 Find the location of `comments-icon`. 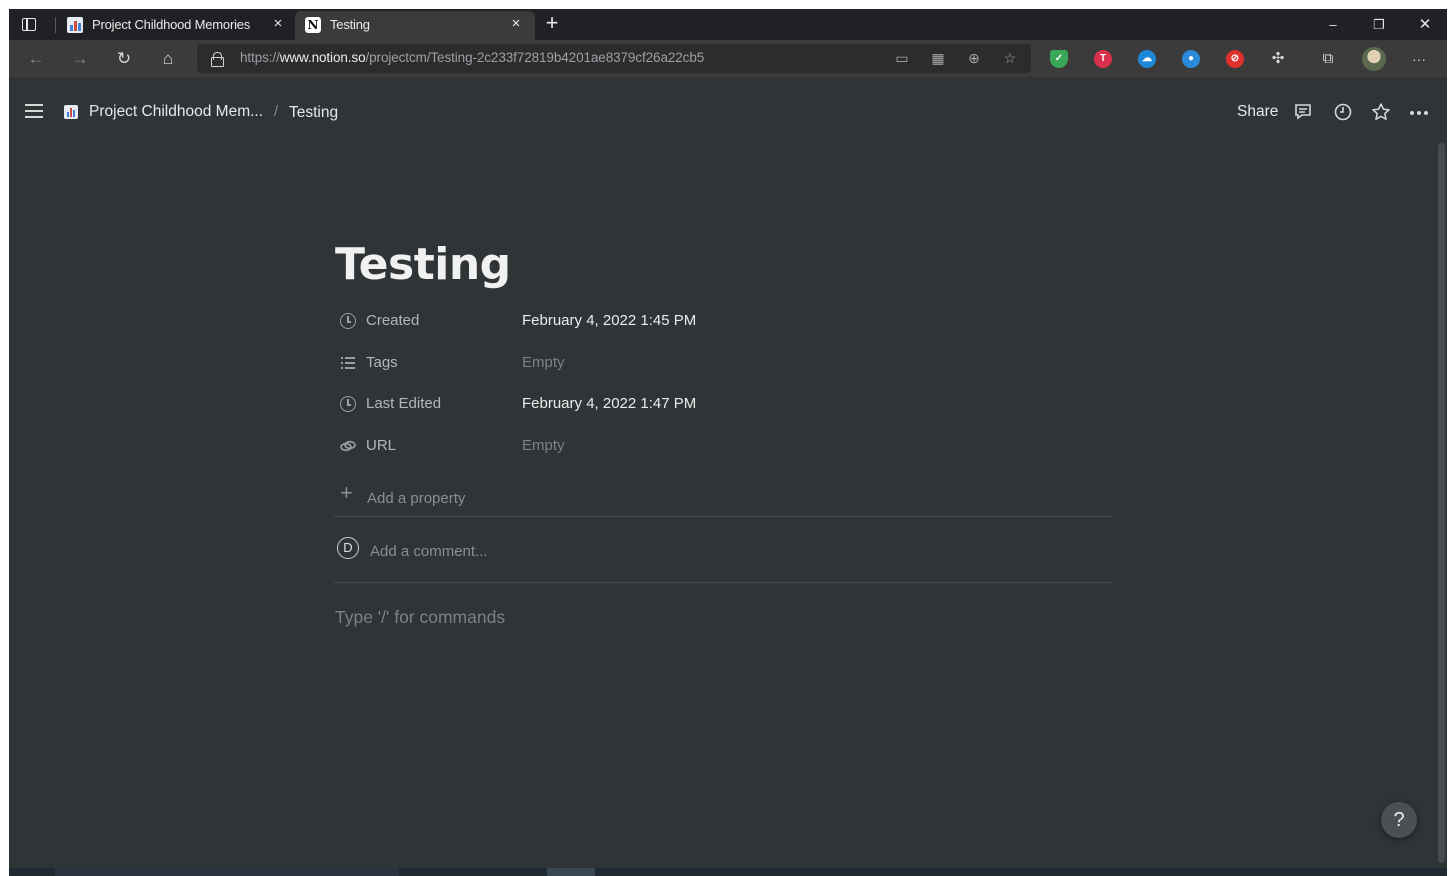

comments-icon is located at coordinates (1303, 113).